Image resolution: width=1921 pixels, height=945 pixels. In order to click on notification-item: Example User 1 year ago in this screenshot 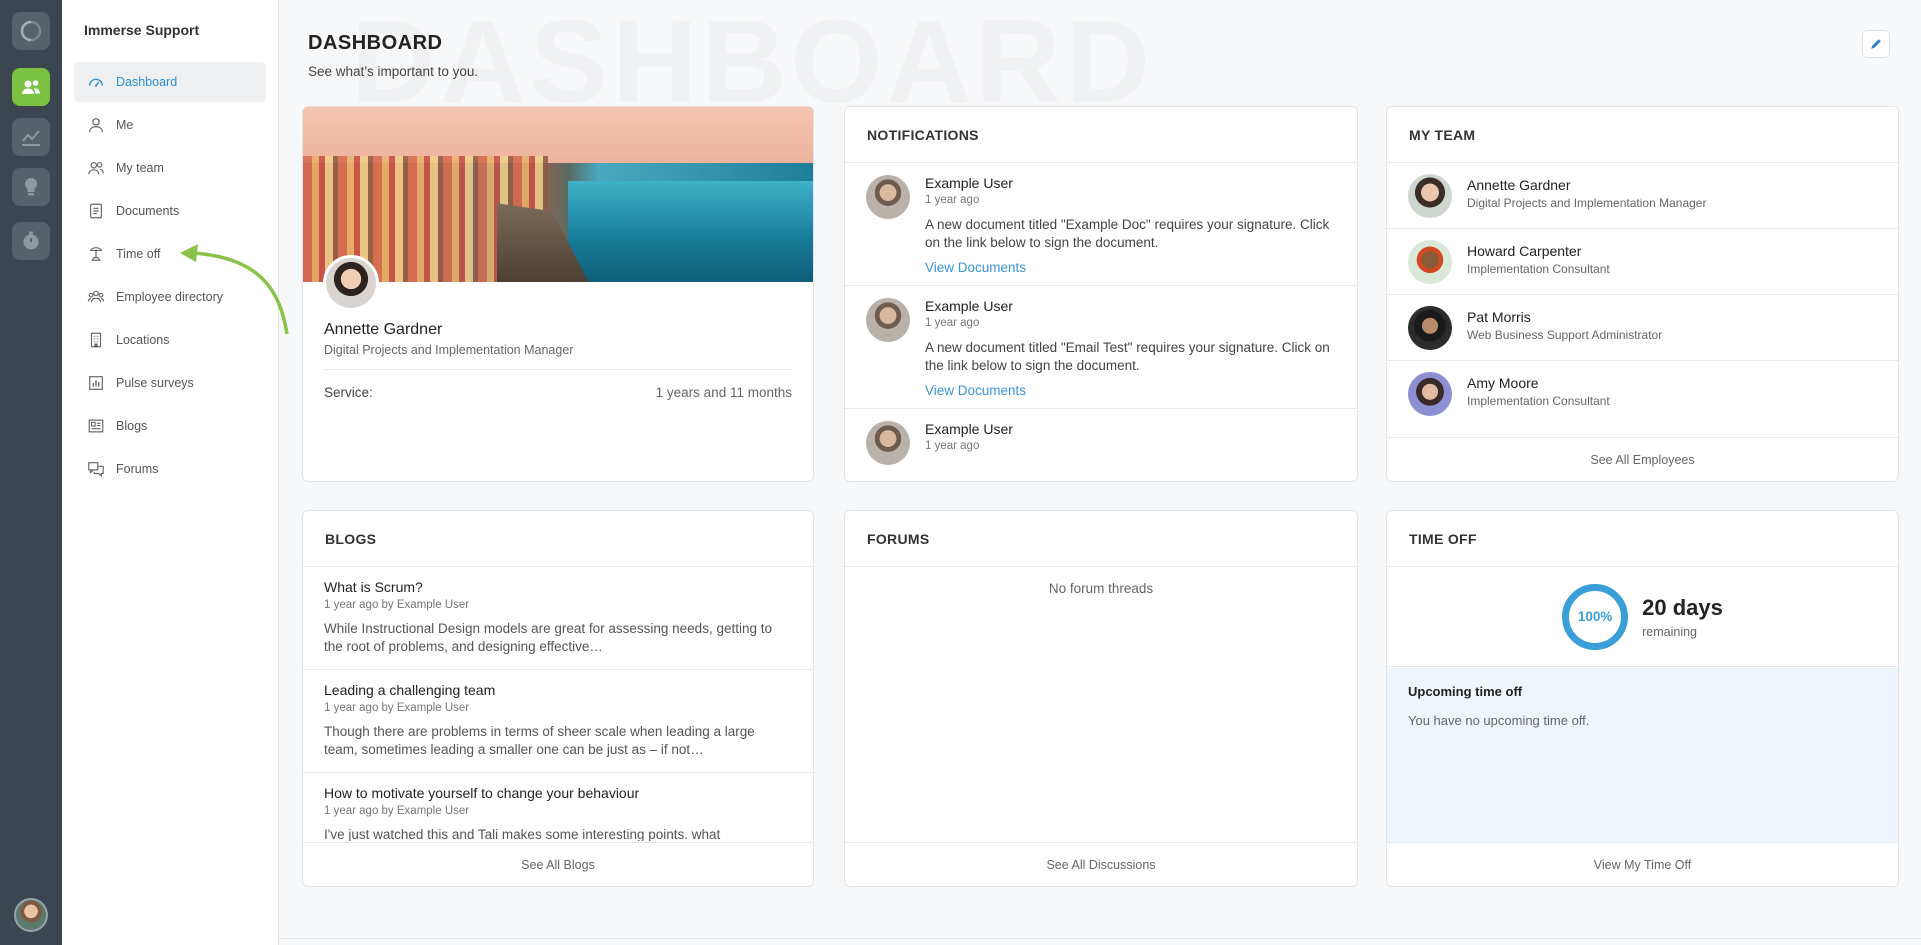, I will do `click(1101, 437)`.